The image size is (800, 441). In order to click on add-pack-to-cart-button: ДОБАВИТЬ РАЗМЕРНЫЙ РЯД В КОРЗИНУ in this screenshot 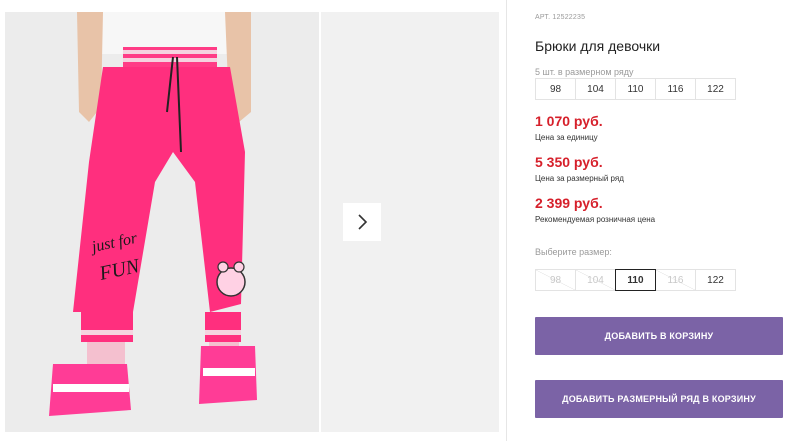, I will do `click(659, 399)`.